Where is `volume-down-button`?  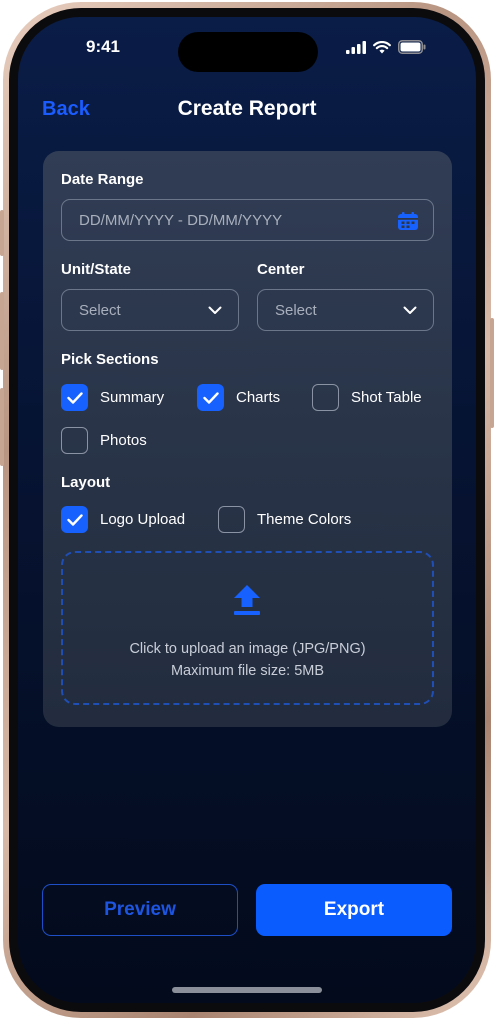
volume-down-button is located at coordinates (2, 427).